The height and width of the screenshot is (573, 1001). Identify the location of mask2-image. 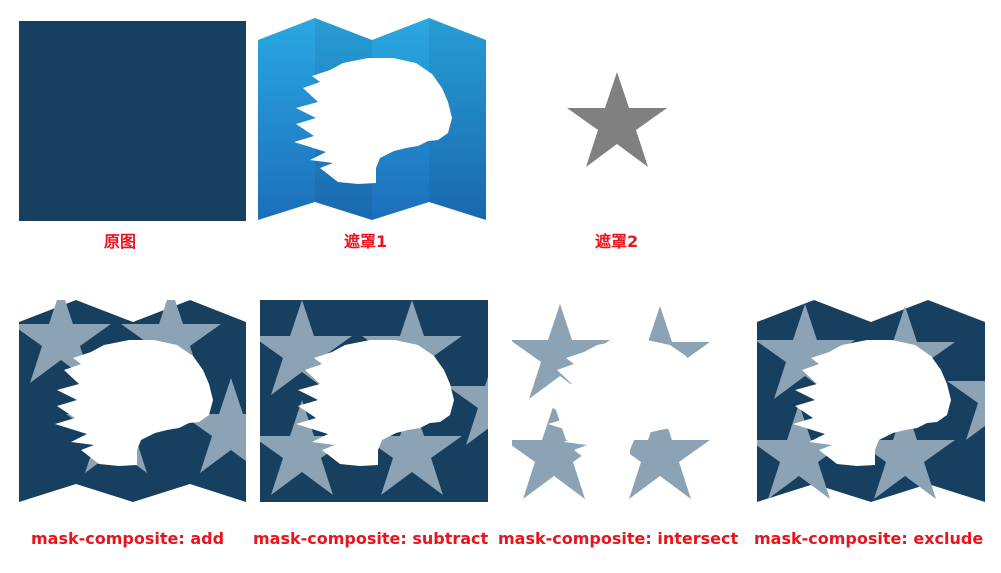
(617, 120).